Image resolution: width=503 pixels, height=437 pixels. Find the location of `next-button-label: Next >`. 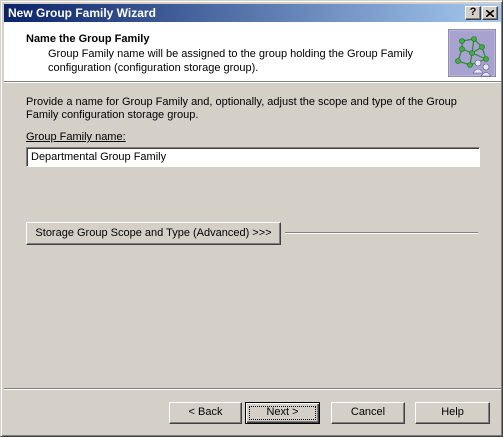

next-button-label: Next > is located at coordinates (282, 412).